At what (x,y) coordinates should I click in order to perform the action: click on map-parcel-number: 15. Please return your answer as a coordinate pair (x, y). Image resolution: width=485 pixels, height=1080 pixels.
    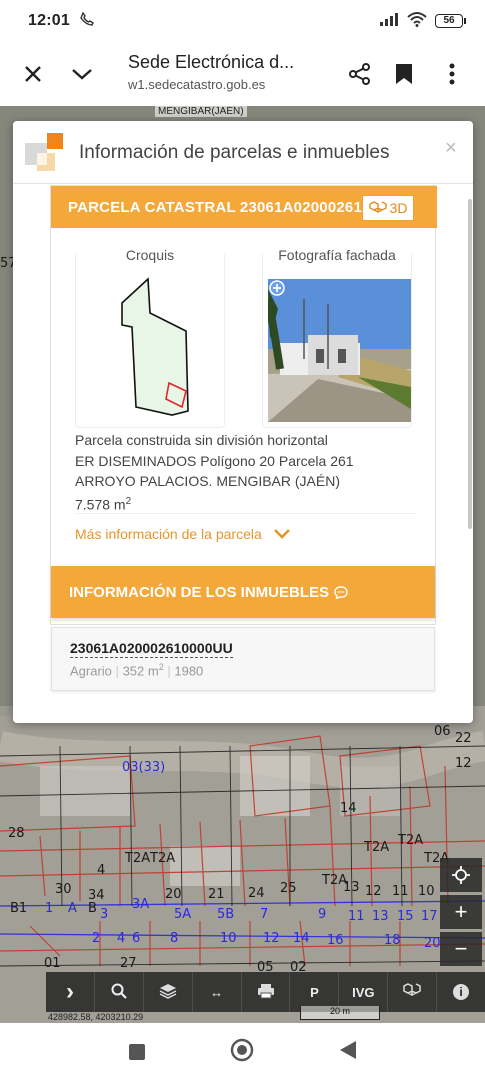
    Looking at the image, I should click on (405, 916).